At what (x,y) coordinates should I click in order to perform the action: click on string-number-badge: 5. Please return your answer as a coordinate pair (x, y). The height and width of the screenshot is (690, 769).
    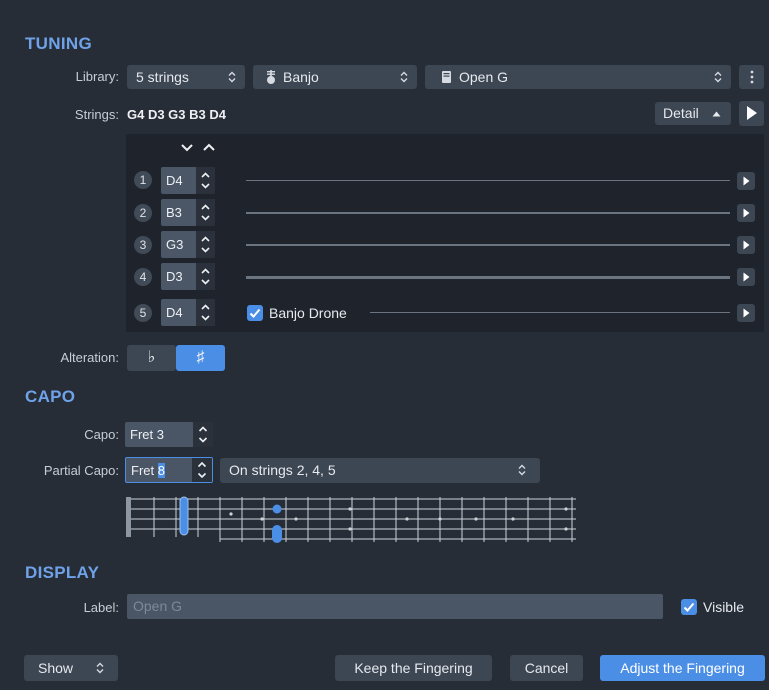
    Looking at the image, I should click on (143, 313).